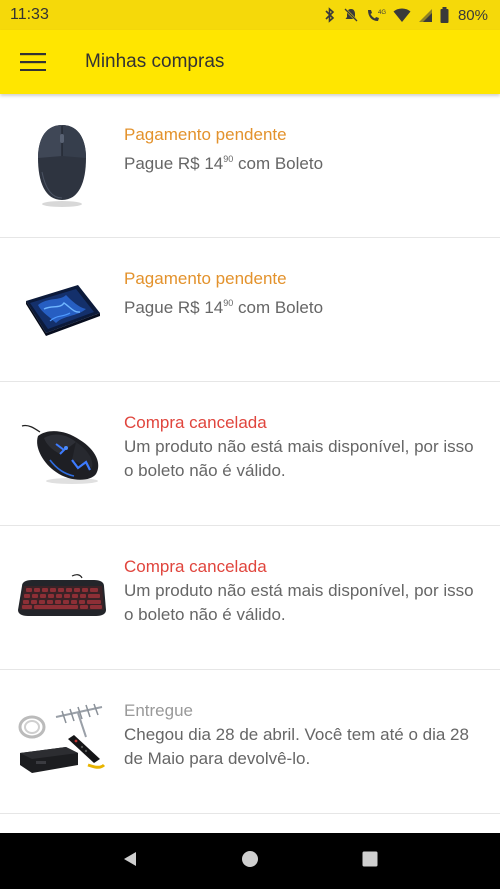 The image size is (500, 889). I want to click on purchase-status: Entregue, so click(158, 710).